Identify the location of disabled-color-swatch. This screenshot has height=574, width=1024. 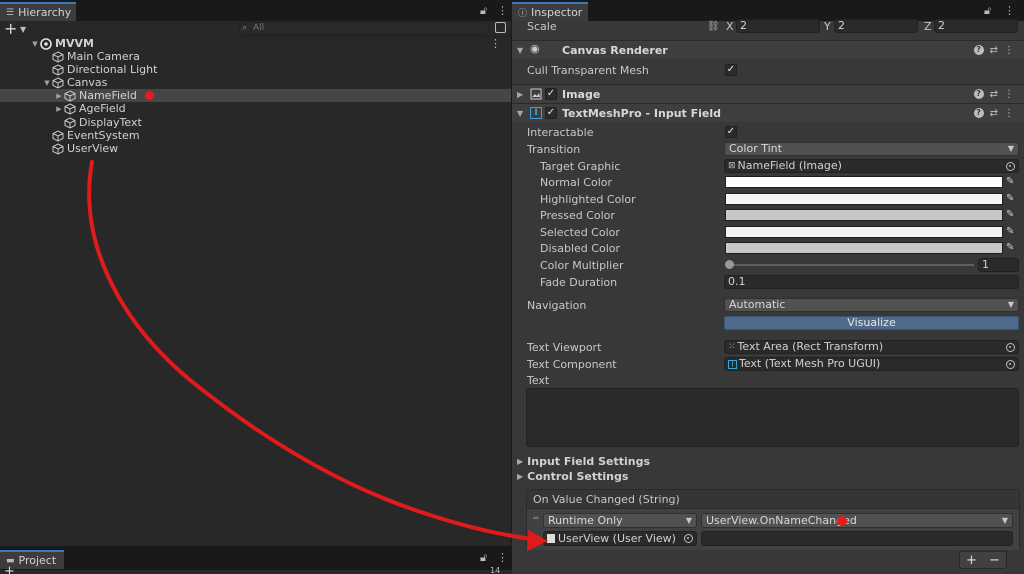
(864, 248).